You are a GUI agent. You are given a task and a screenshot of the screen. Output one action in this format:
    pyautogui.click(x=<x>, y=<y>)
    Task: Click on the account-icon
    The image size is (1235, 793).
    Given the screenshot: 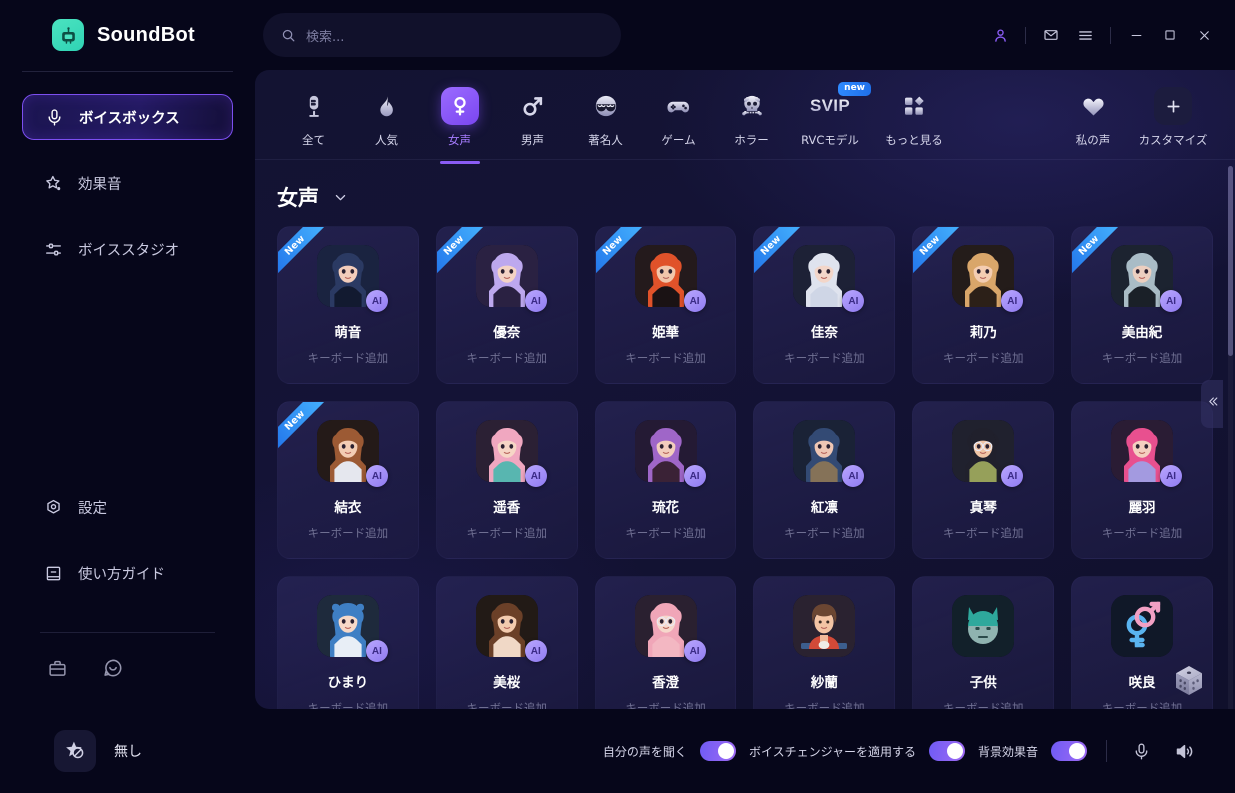 What is the action you would take?
    pyautogui.click(x=1000, y=35)
    